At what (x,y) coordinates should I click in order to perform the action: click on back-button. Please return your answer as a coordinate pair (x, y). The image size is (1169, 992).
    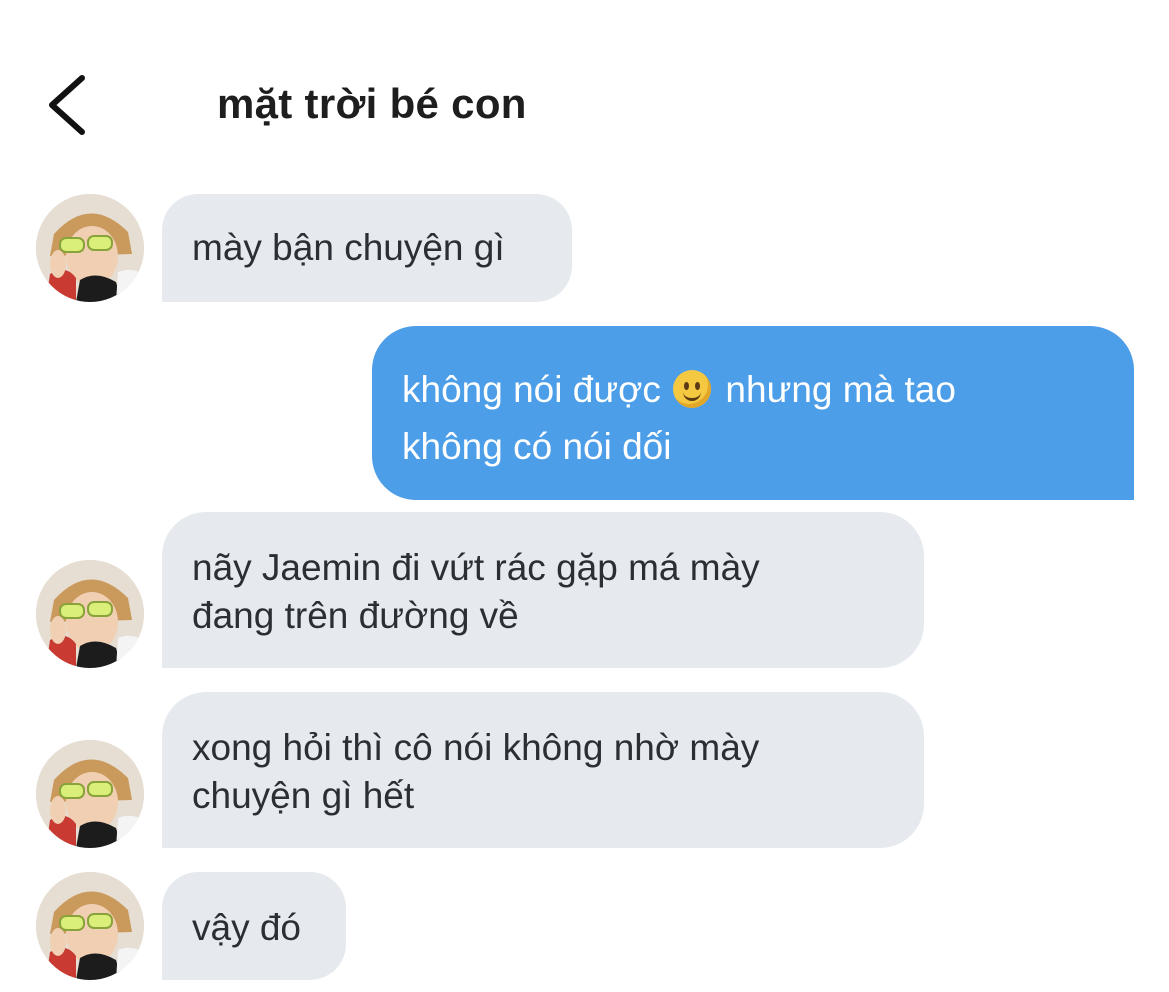
    Looking at the image, I should click on (70, 105).